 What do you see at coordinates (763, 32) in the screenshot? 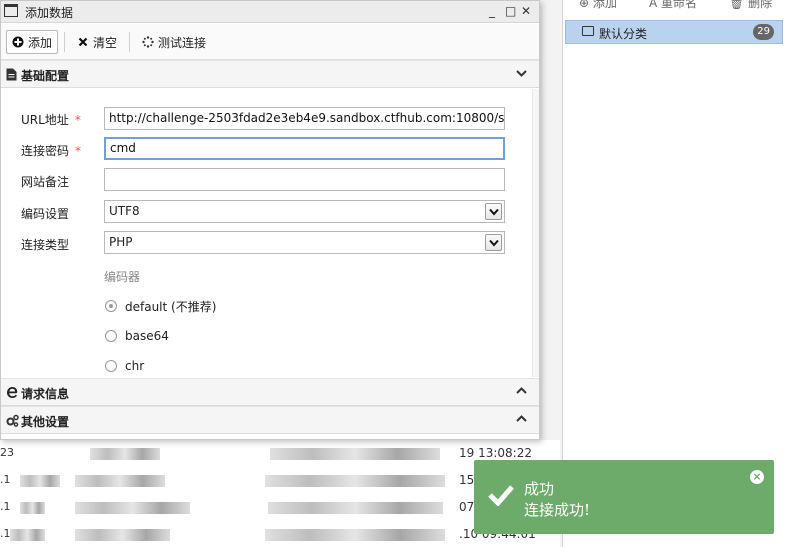
I see `category-count-badge: 29` at bounding box center [763, 32].